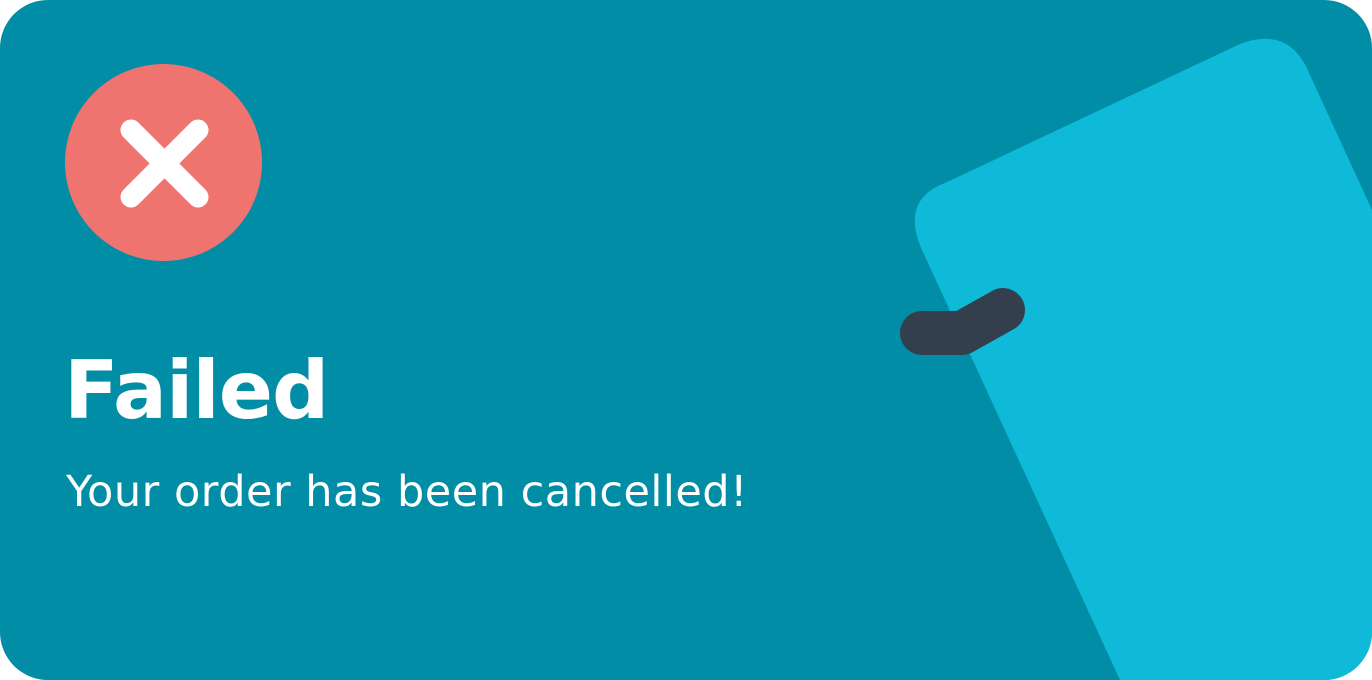  Describe the element at coordinates (407, 492) in the screenshot. I see `status-message: Your order has been cancelled!` at that location.